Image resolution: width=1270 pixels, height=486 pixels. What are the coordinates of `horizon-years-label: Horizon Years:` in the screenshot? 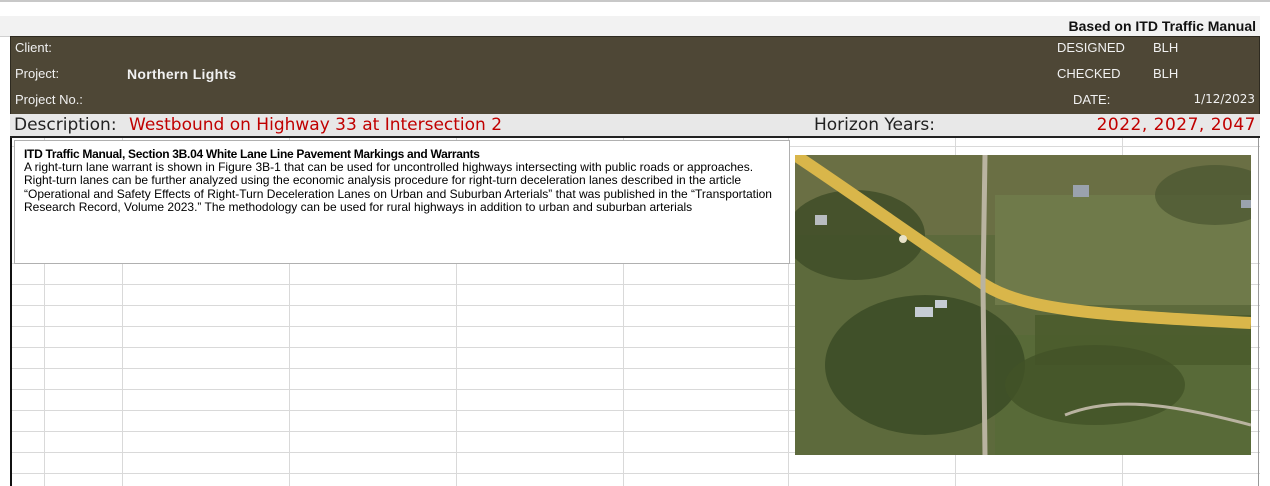 It's located at (874, 125).